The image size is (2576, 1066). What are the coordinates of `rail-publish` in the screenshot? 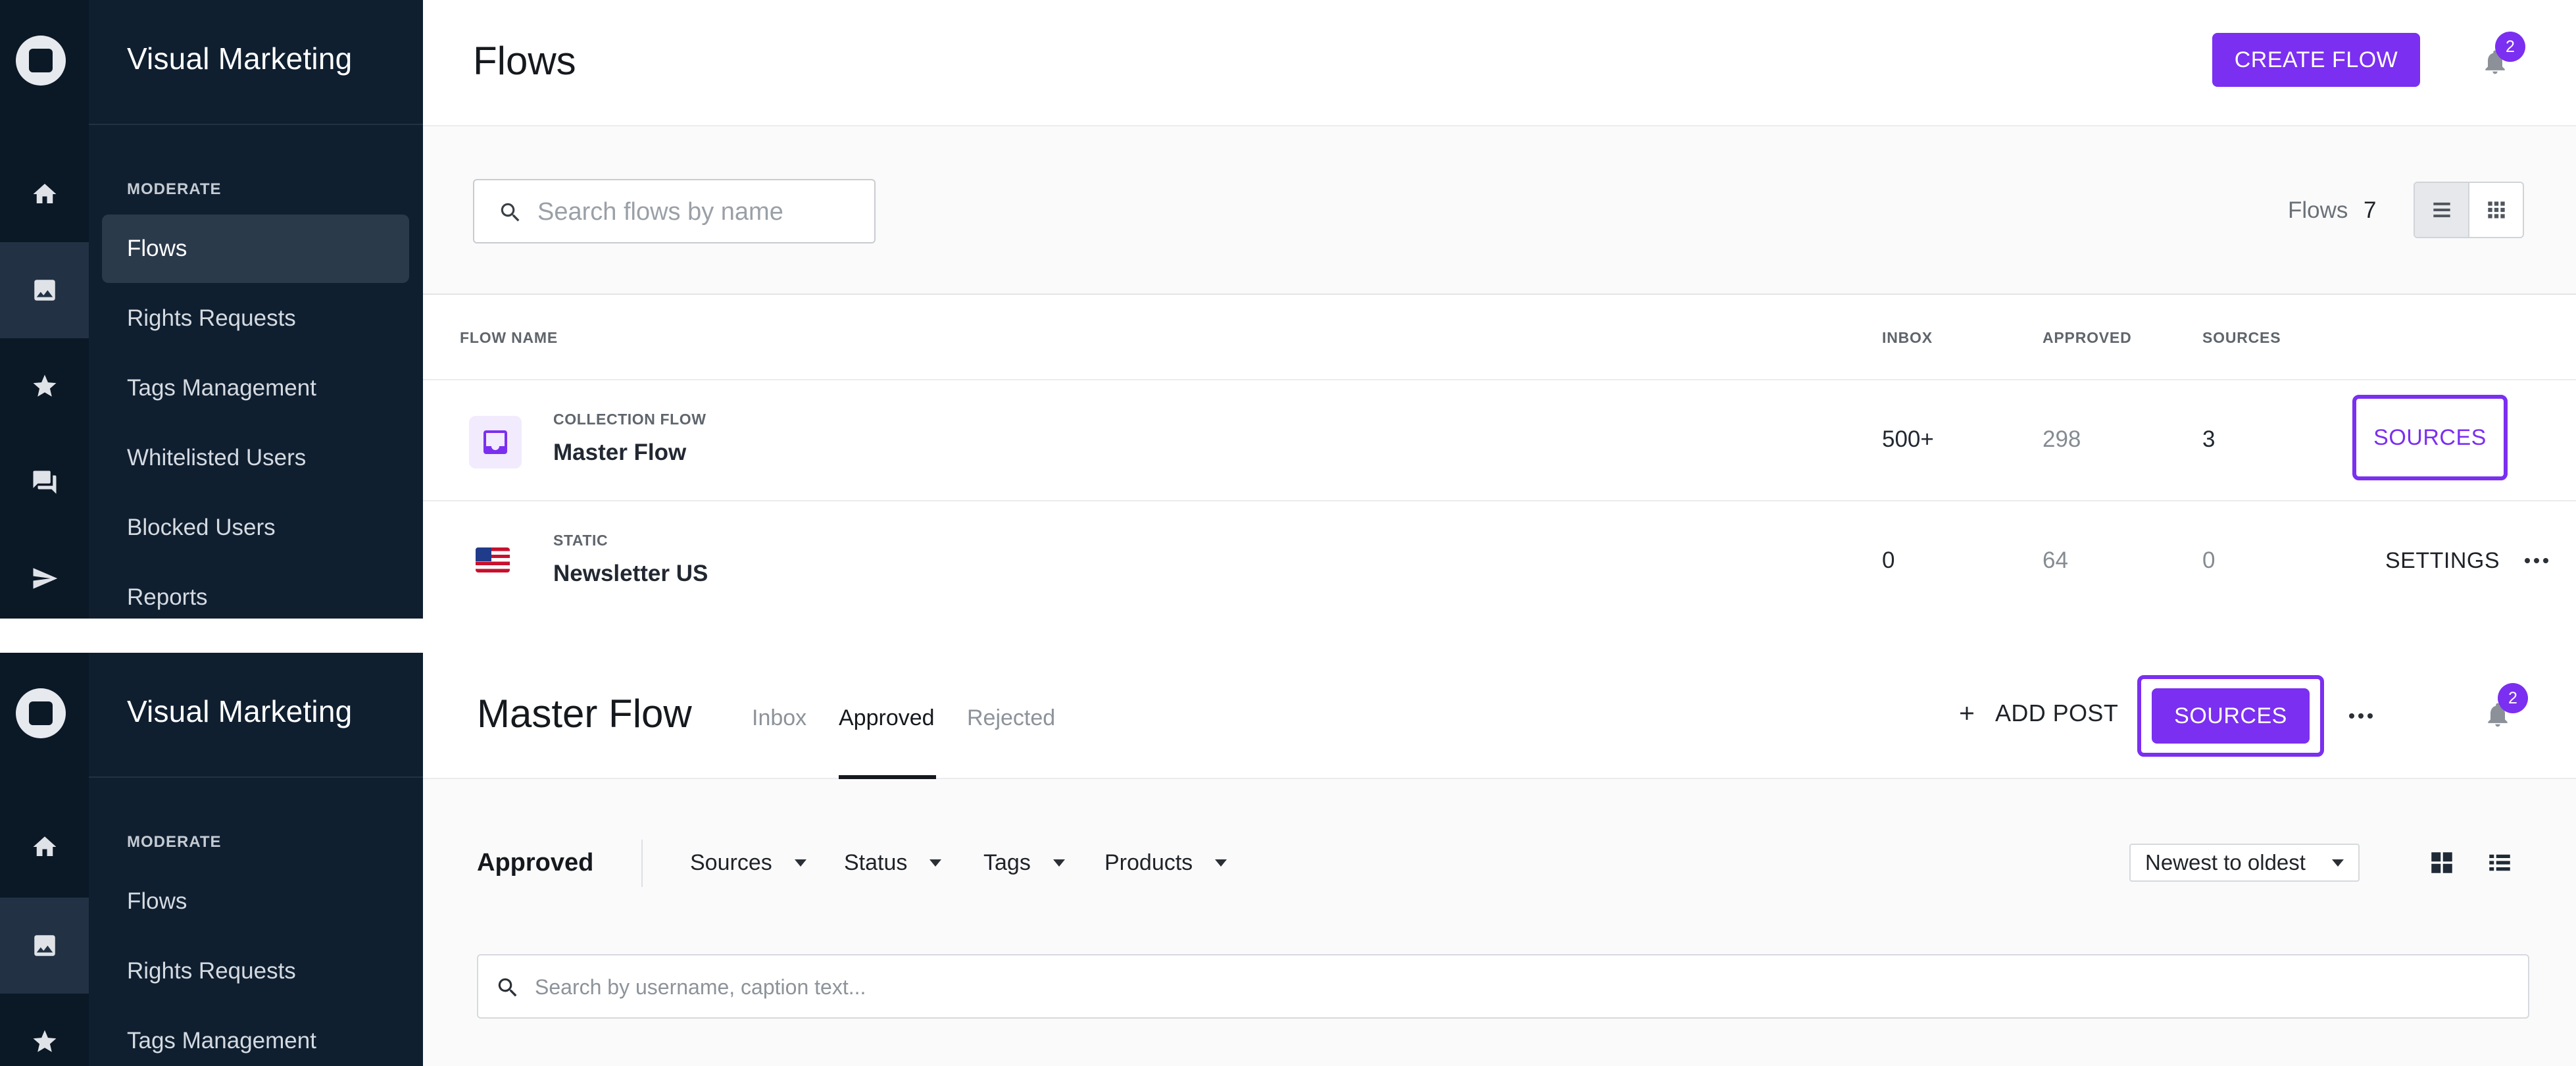 It's located at (44, 574).